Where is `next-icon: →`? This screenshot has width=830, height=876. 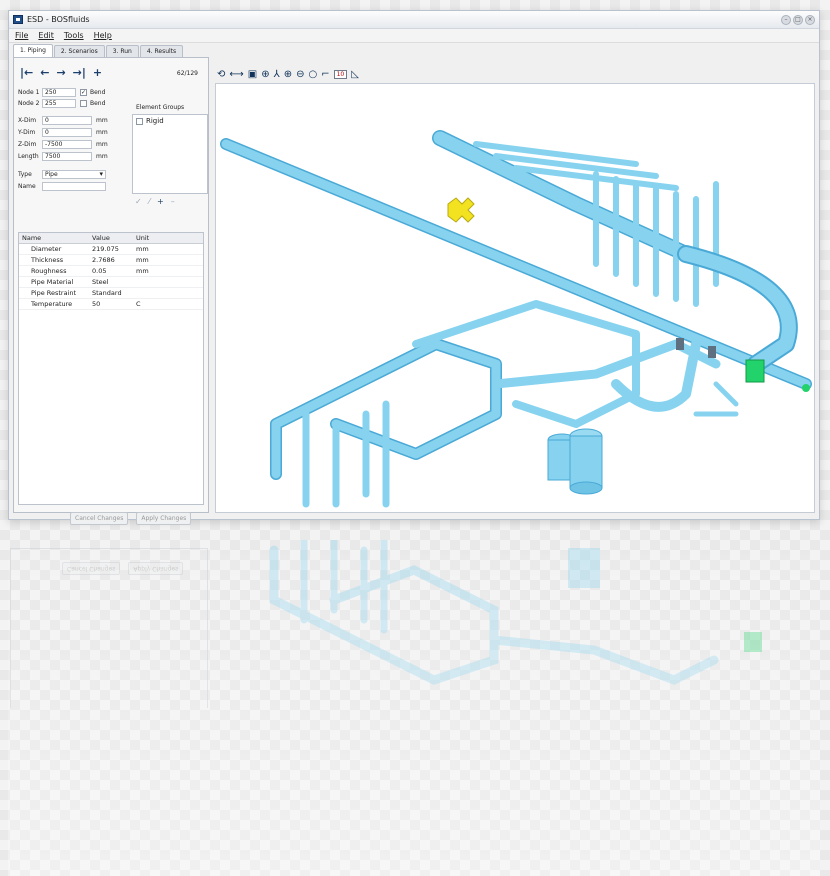
next-icon: → is located at coordinates (60, 72).